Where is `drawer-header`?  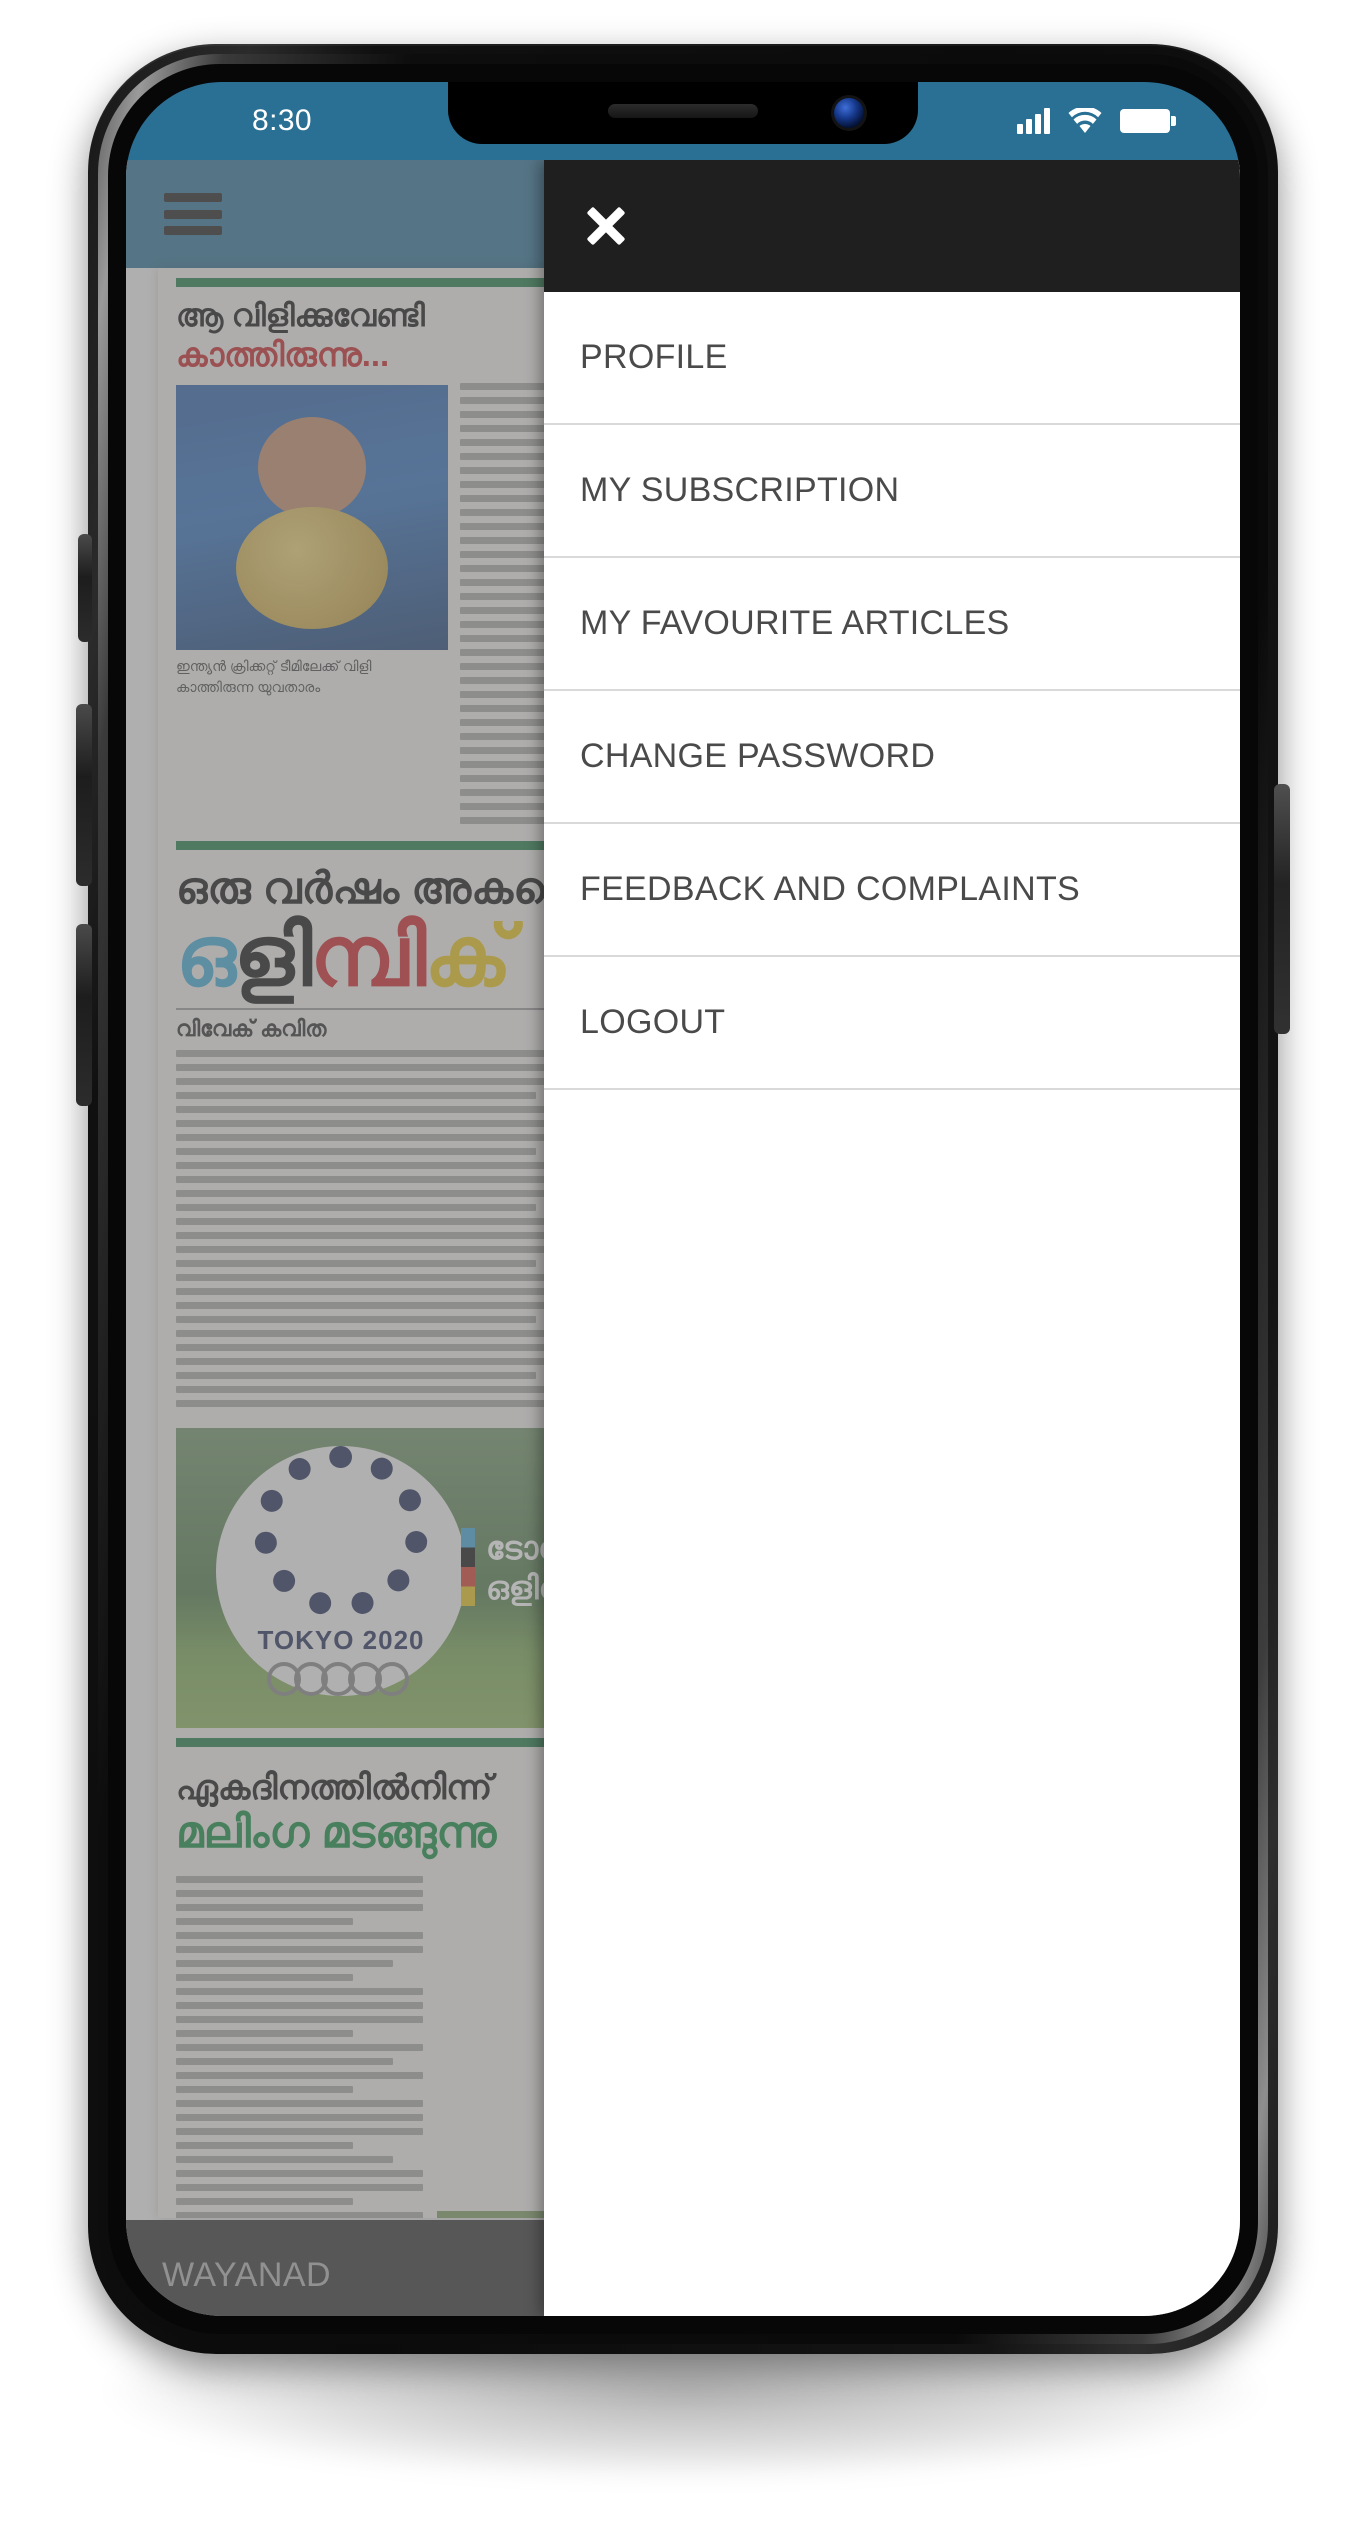
drawer-header is located at coordinates (892, 226).